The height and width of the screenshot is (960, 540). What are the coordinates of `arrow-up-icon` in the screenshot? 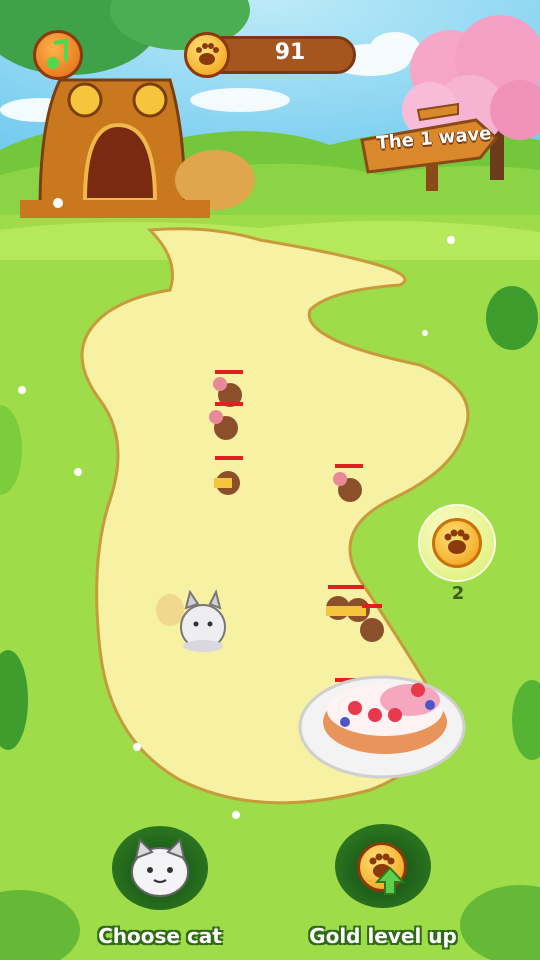 It's located at (390, 880).